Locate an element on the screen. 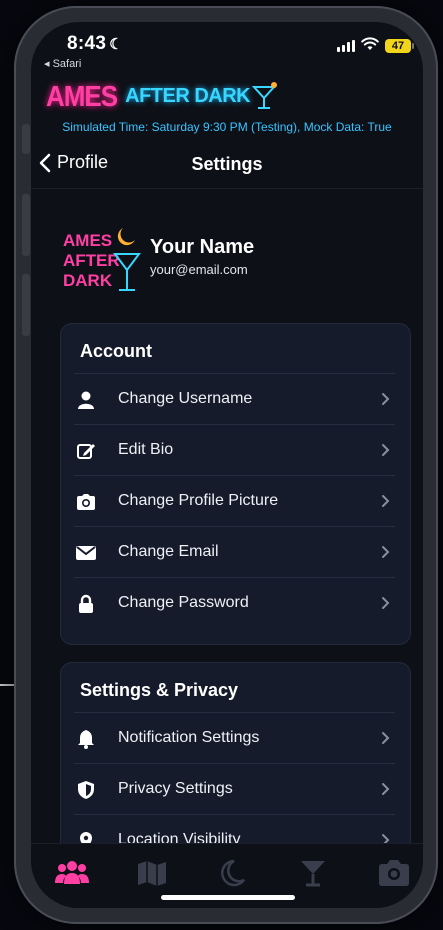  camera-icon is located at coordinates (86, 502).